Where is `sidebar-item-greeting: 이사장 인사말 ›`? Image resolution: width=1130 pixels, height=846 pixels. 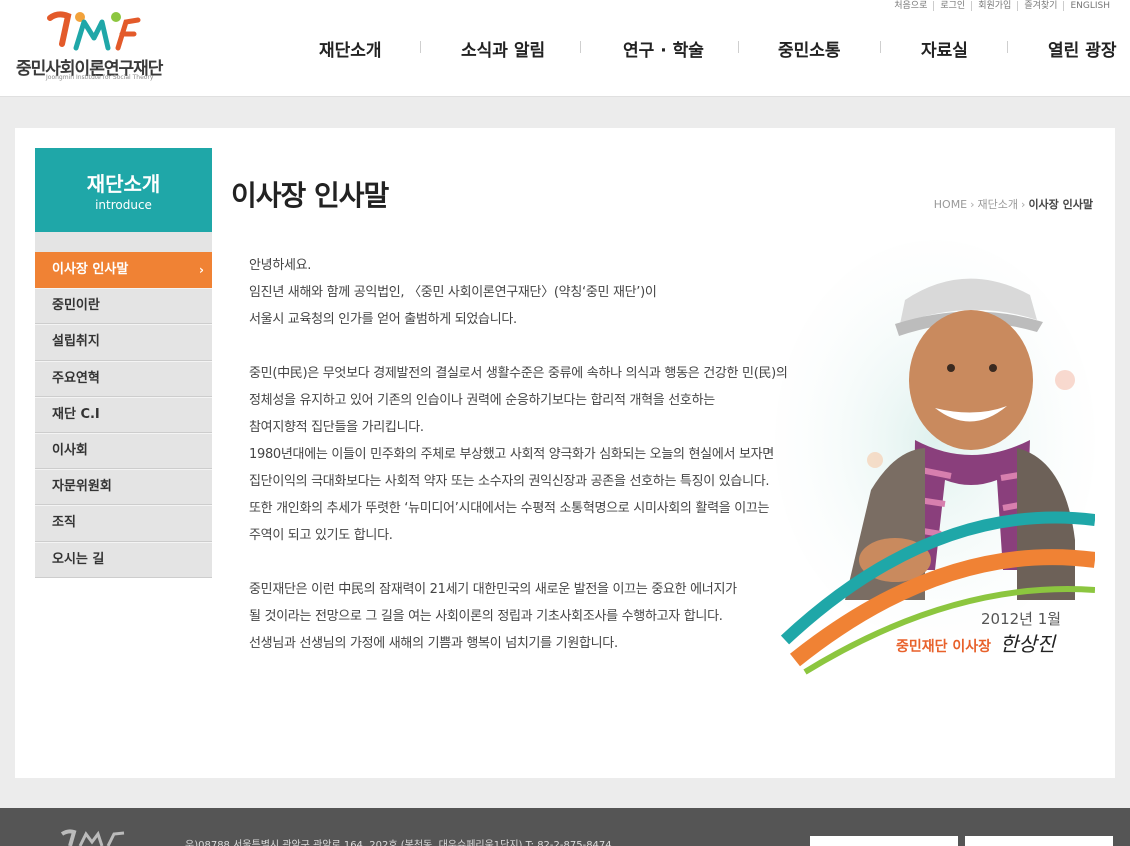
sidebar-item-greeting: 이사장 인사말 › is located at coordinates (123, 270).